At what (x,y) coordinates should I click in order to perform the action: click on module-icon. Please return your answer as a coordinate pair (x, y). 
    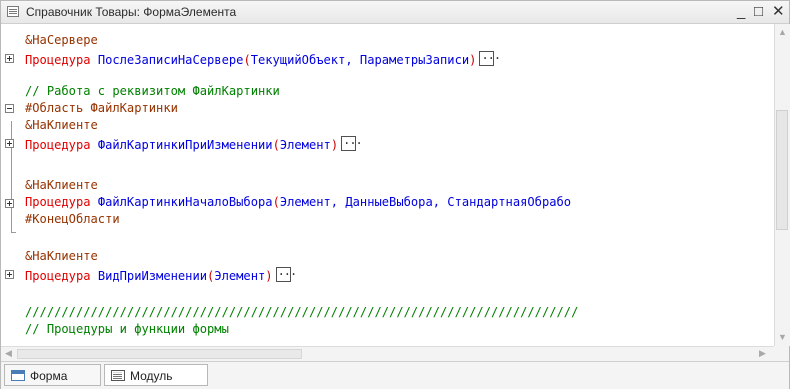
    Looking at the image, I should click on (118, 375).